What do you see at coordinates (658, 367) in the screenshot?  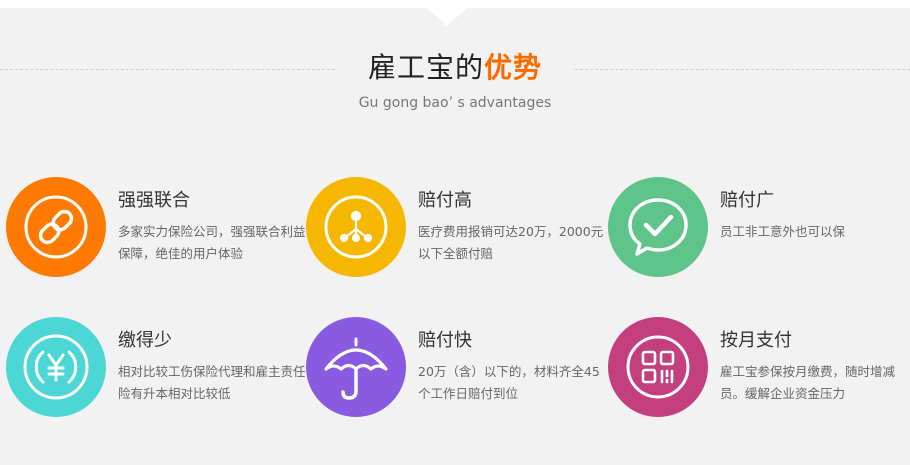 I see `qr-grid-icon` at bounding box center [658, 367].